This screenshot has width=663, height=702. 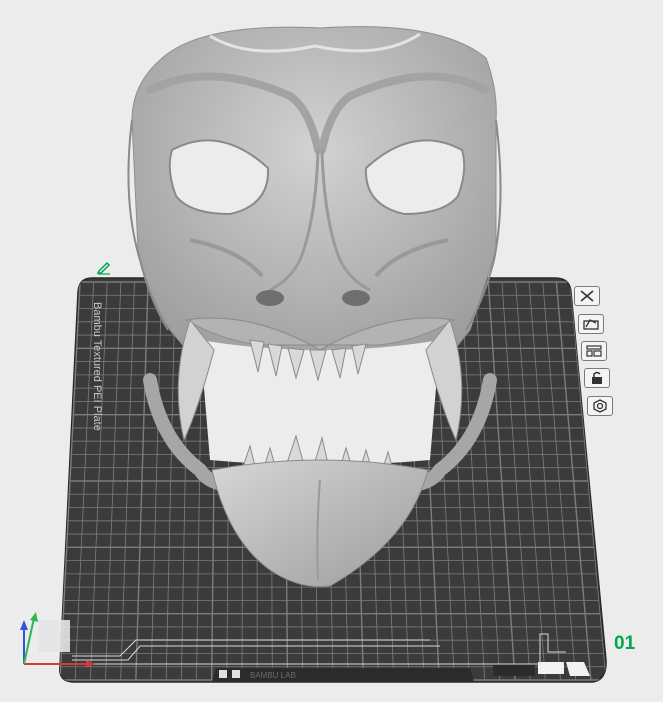 I want to click on plate-settings-button, so click(x=600, y=406).